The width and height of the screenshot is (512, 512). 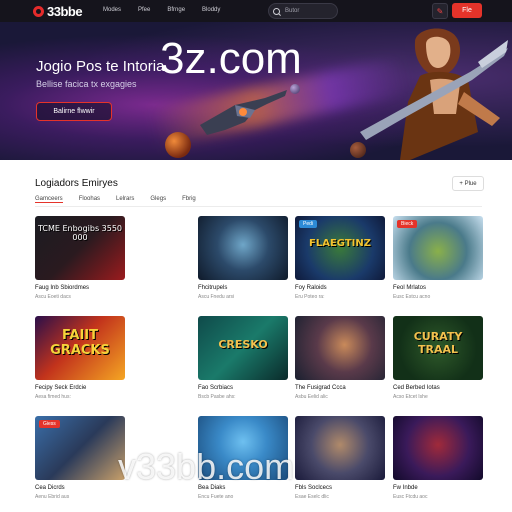 What do you see at coordinates (216, 297) in the screenshot?
I see `game-meta: Ascu Fnedu arsi` at bounding box center [216, 297].